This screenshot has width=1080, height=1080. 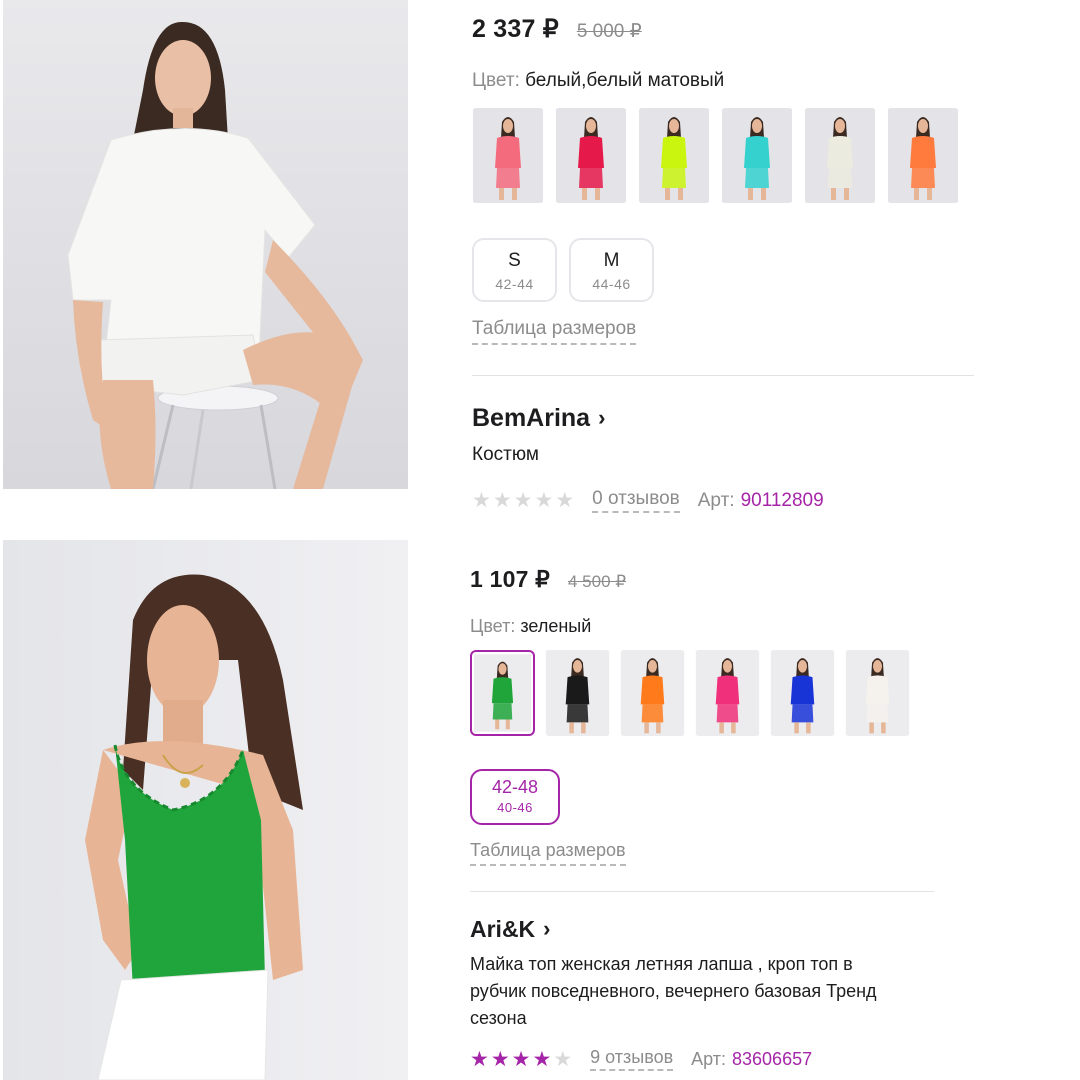 I want to click on reviews-link: 0 отзывов, so click(x=636, y=500).